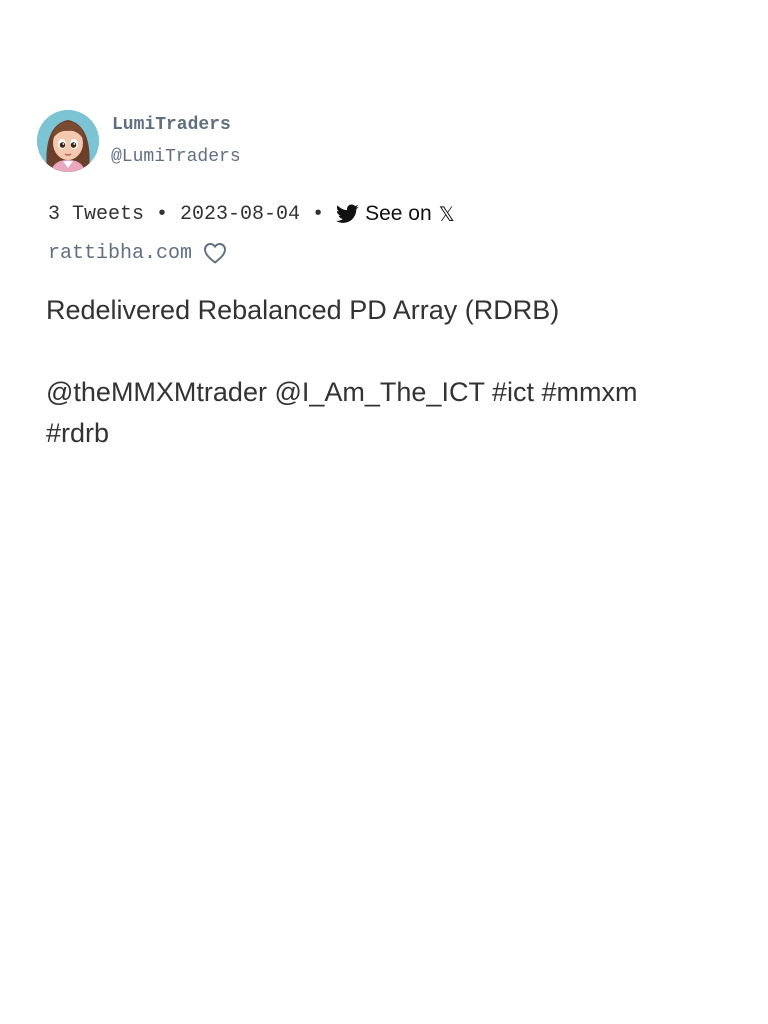 This screenshot has width=768, height=1024. Describe the element at coordinates (96, 214) in the screenshot. I see `tweet-count: 3 Tweets` at that location.